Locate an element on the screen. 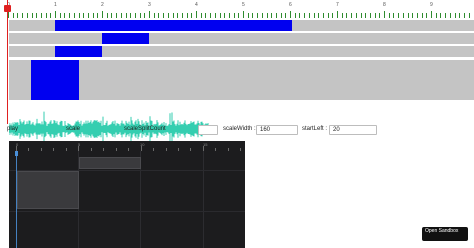 The height and width of the screenshot is (248, 474). scale-width-input: 160 is located at coordinates (277, 130).